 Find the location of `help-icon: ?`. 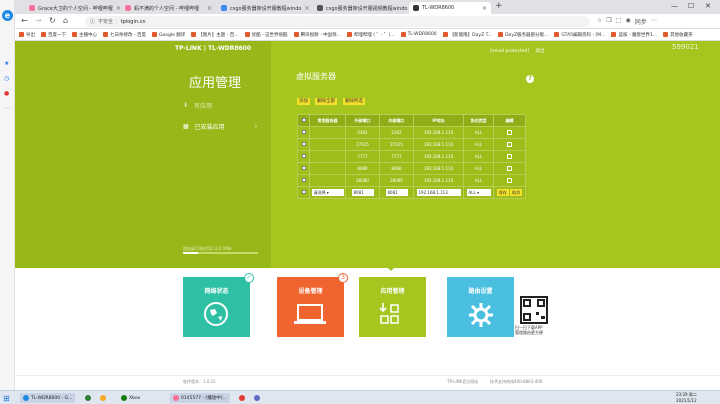

help-icon: ? is located at coordinates (530, 79).